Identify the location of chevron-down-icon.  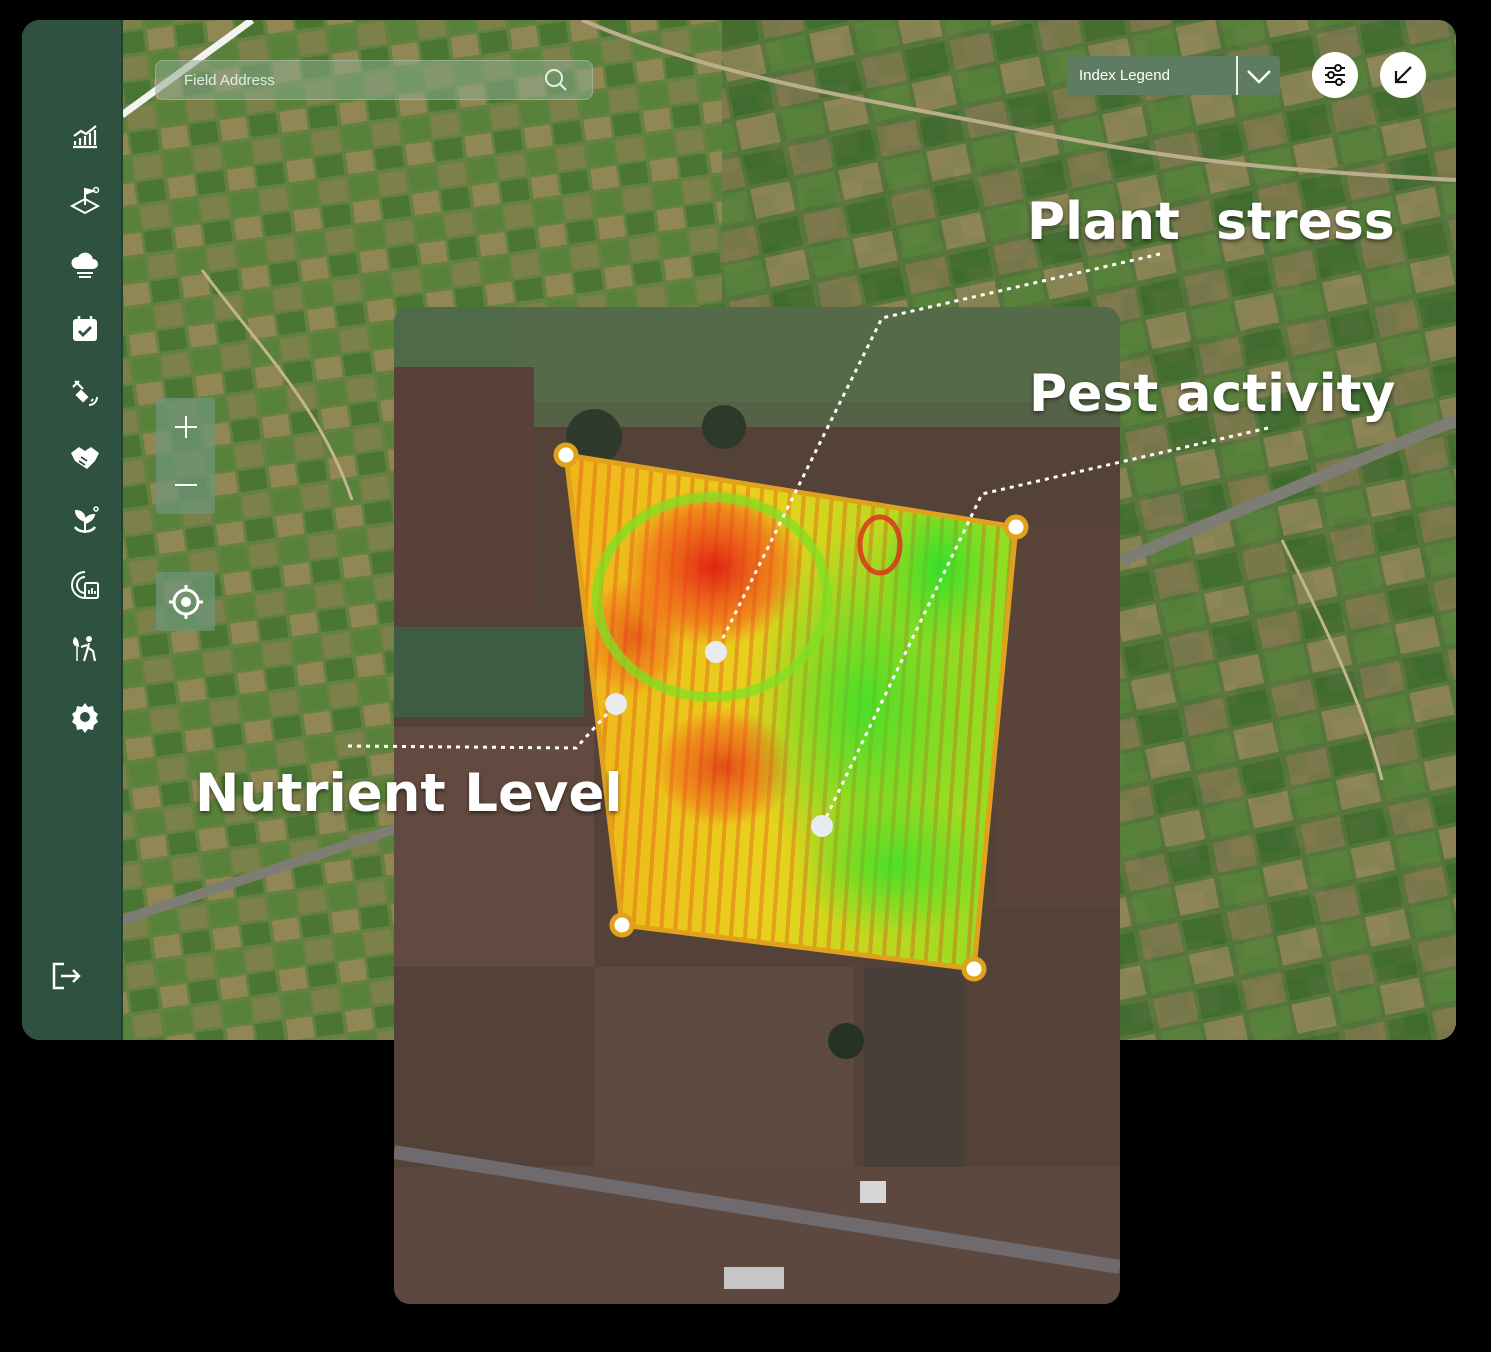
(1258, 75).